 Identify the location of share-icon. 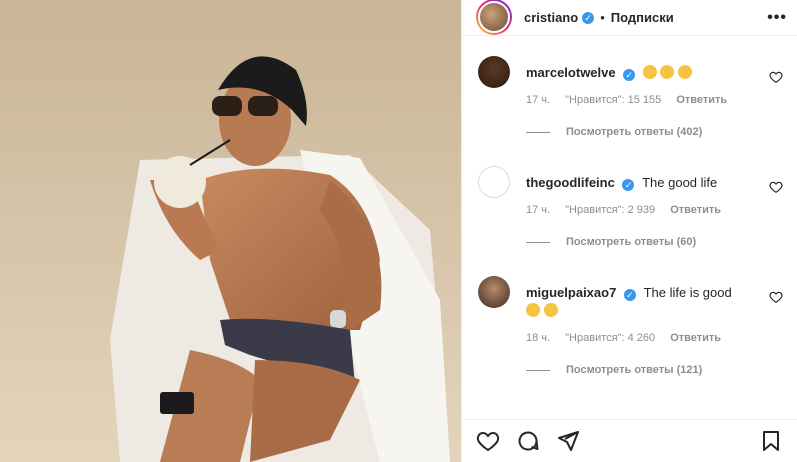
(568, 441).